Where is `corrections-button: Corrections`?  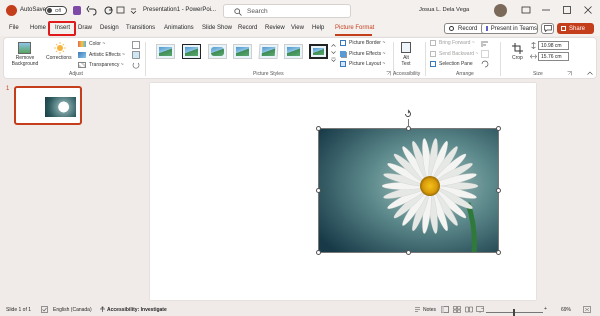 corrections-button: Corrections is located at coordinates (60, 55).